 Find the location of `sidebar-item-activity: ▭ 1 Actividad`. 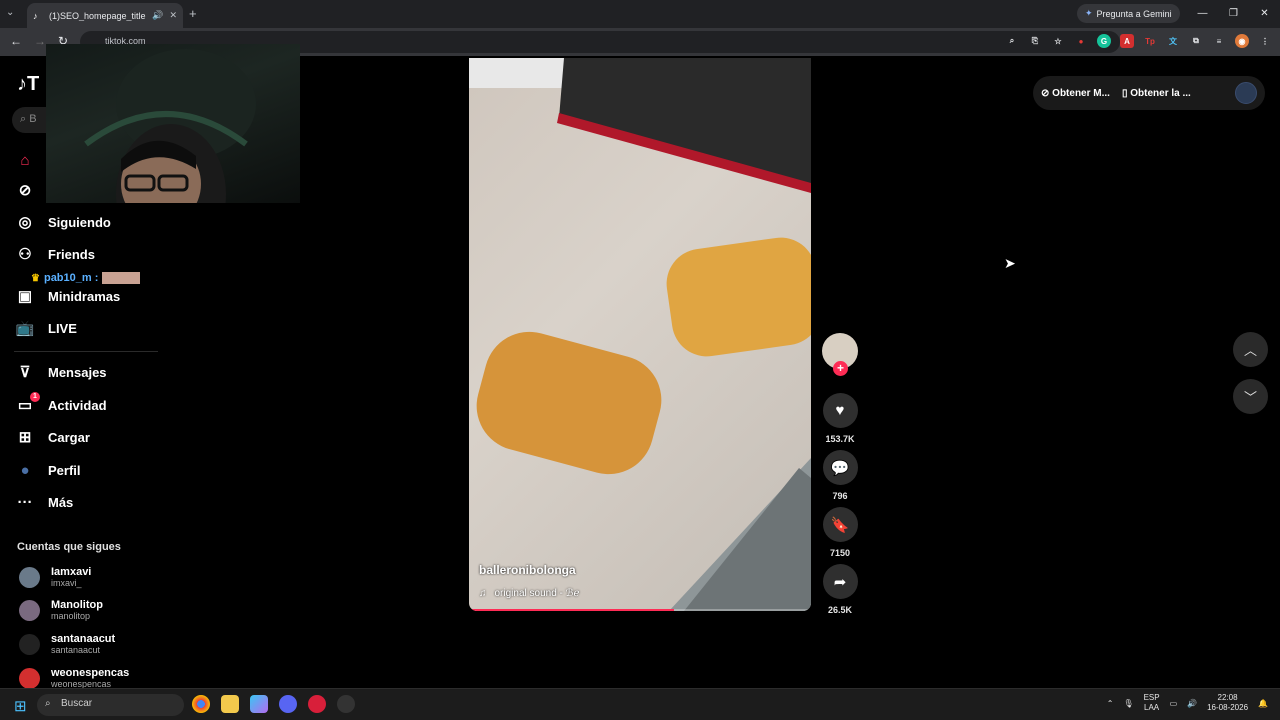

sidebar-item-activity: ▭ 1 Actividad is located at coordinates (60, 404).